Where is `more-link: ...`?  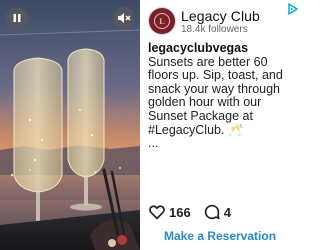
more-link: ... is located at coordinates (223, 144).